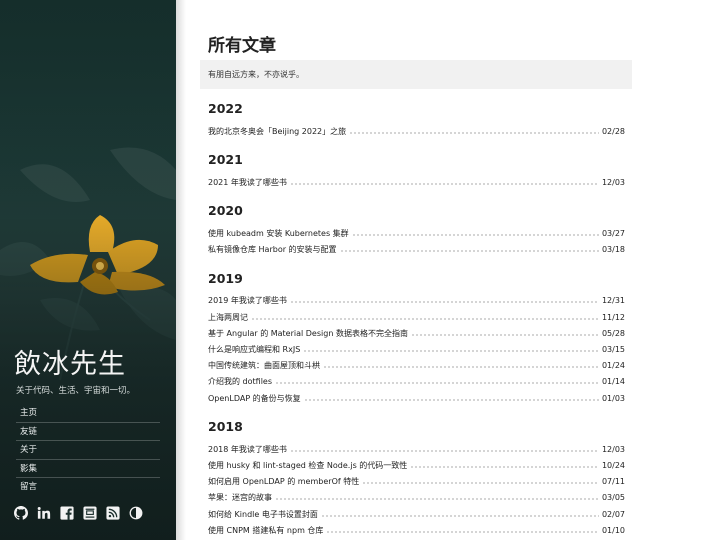  I want to click on social-links, so click(78, 512).